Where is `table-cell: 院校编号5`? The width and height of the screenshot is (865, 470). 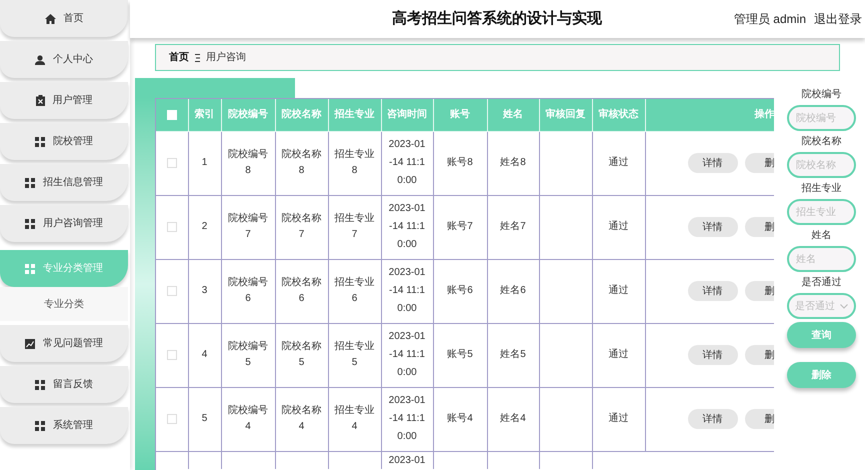 table-cell: 院校编号5 is located at coordinates (248, 355).